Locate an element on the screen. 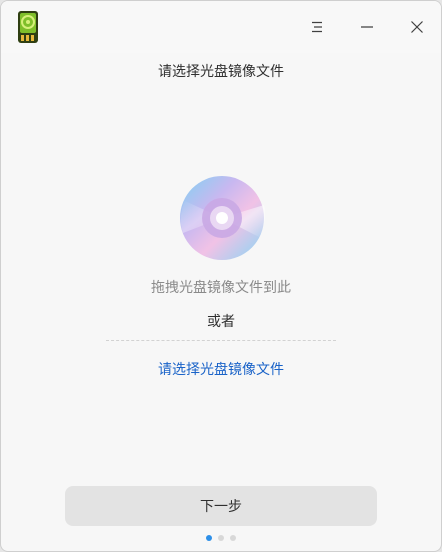  app-icon is located at coordinates (28, 27).